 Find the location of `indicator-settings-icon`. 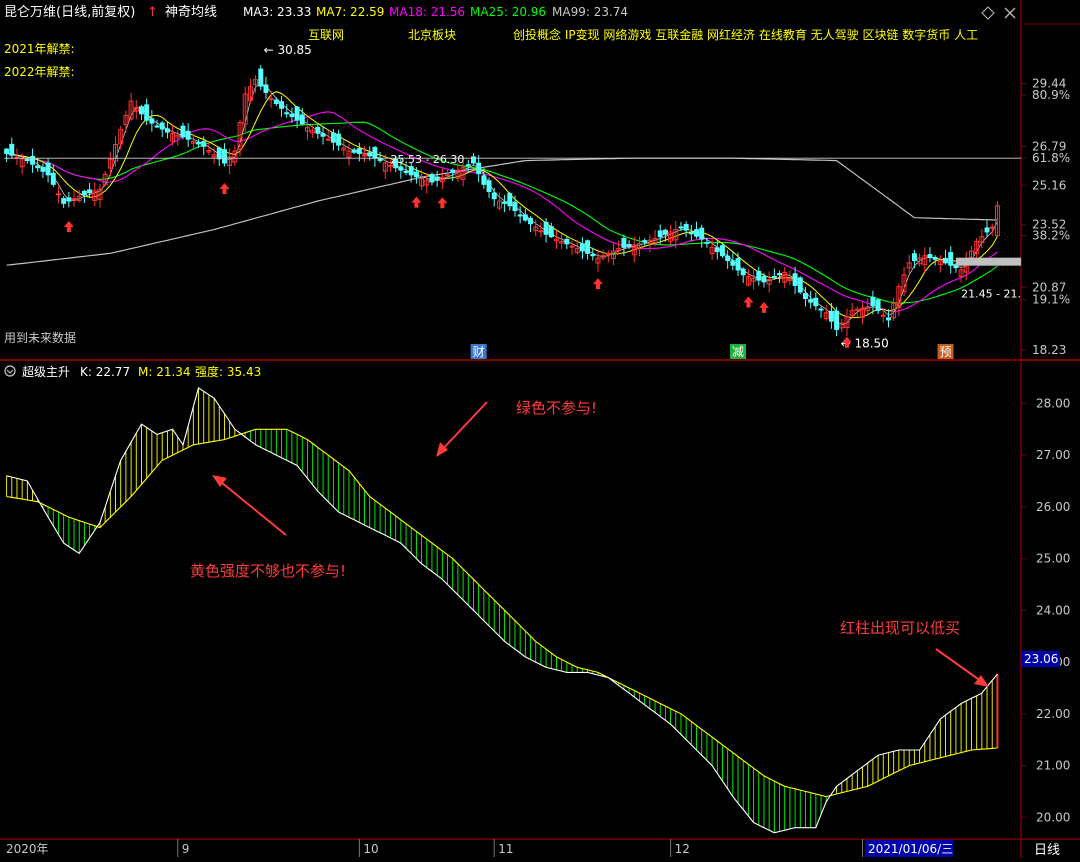

indicator-settings-icon is located at coordinates (10, 371).